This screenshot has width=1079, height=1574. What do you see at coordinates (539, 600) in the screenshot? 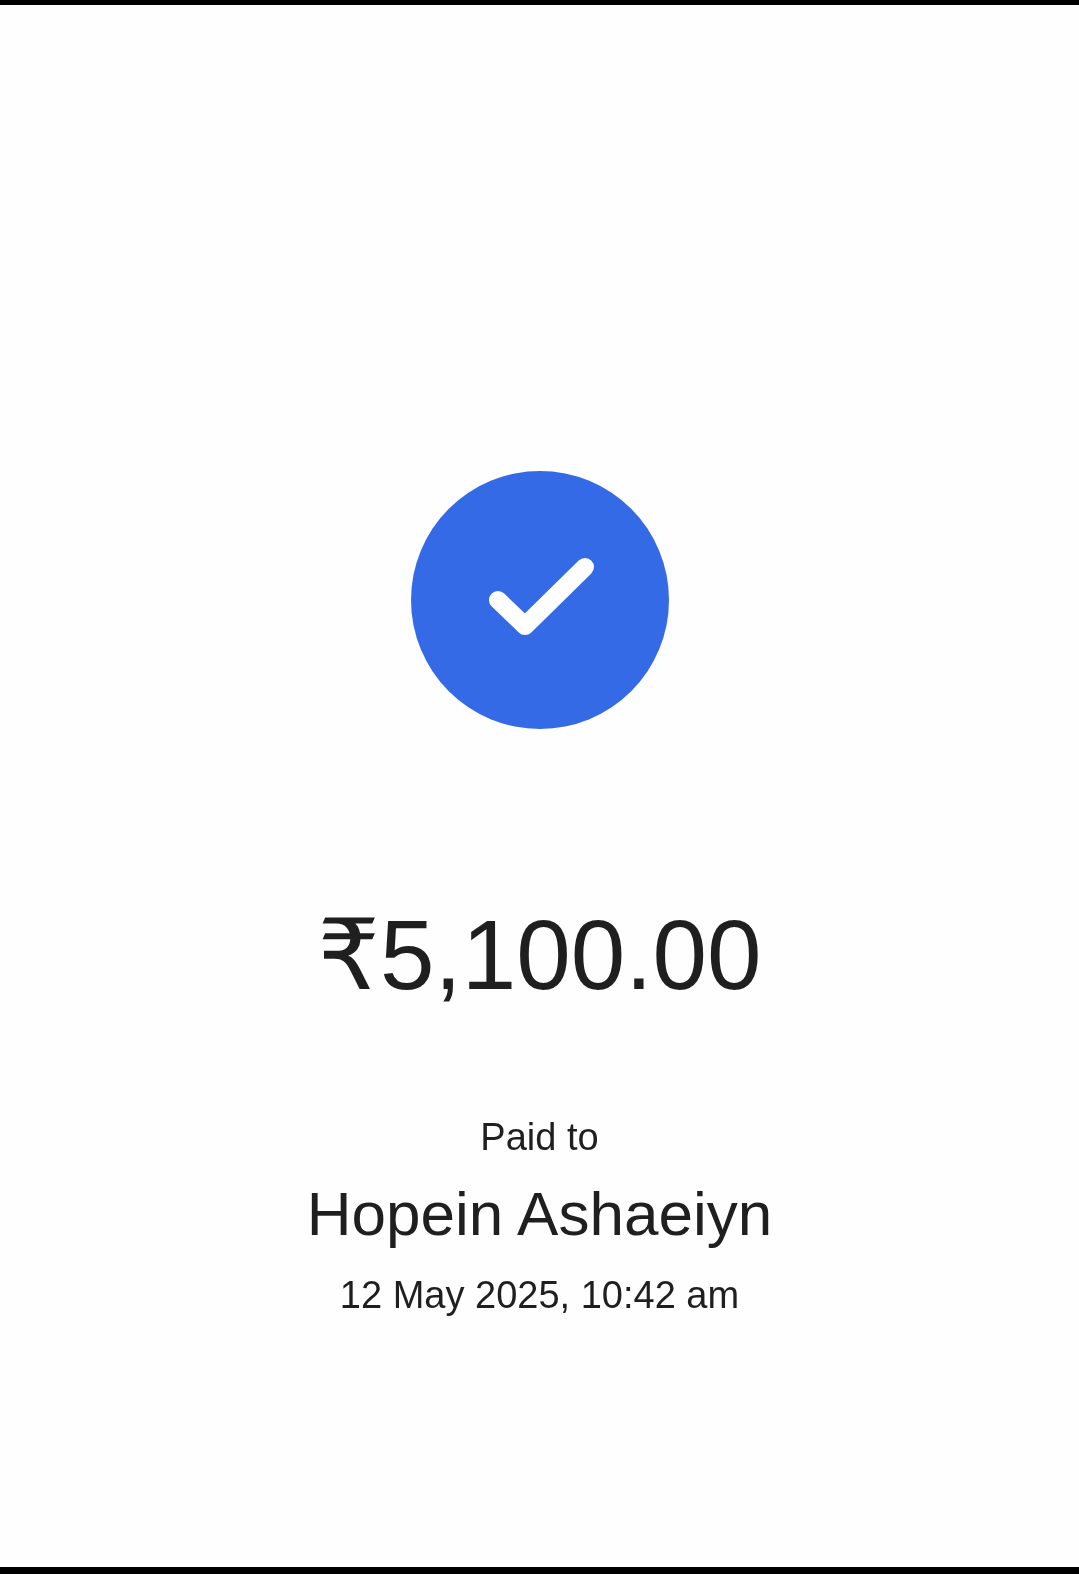
I see `check-circle-icon` at bounding box center [539, 600].